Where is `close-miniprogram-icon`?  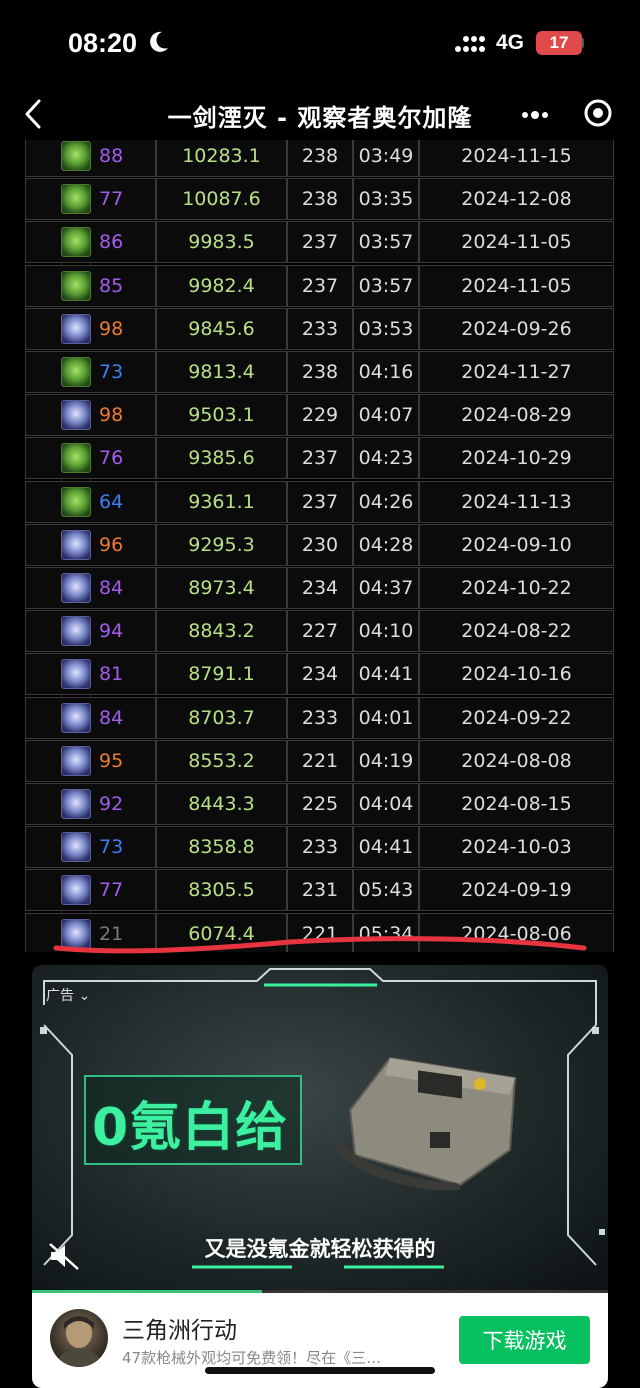
close-miniprogram-icon is located at coordinates (598, 113).